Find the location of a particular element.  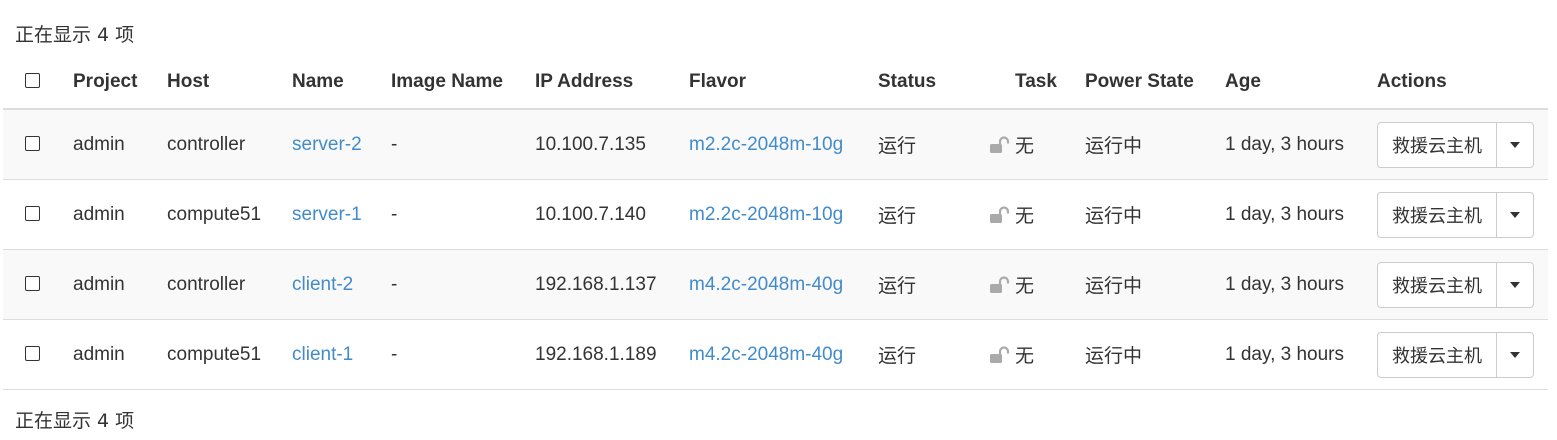

select-all-cell is located at coordinates (38, 83).